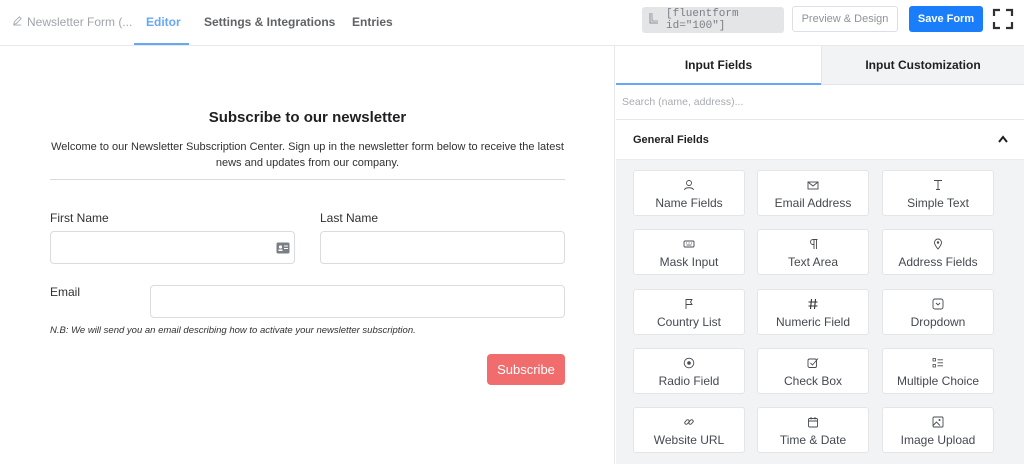 This screenshot has width=1024, height=464. What do you see at coordinates (161, 44) in the screenshot?
I see `active-tab-indicator` at bounding box center [161, 44].